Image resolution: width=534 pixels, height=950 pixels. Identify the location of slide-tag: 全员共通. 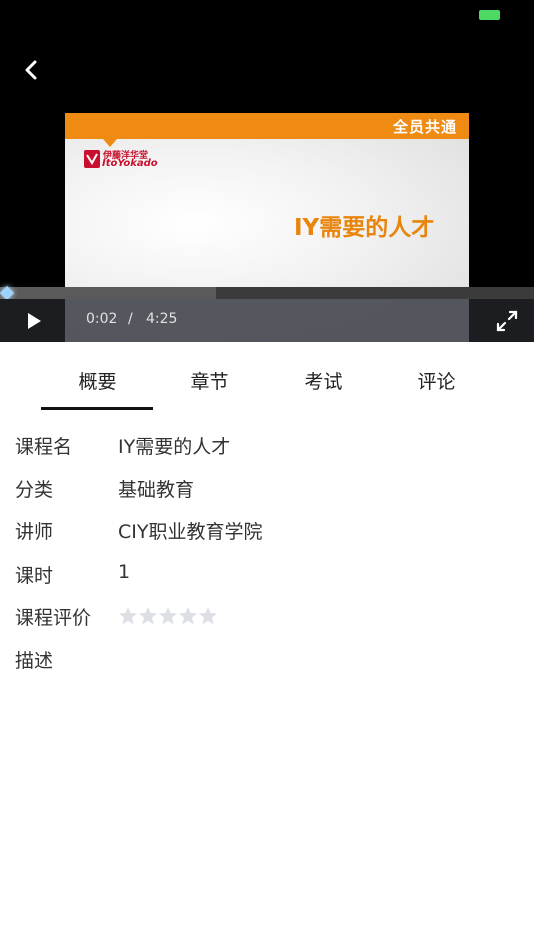
(424, 127).